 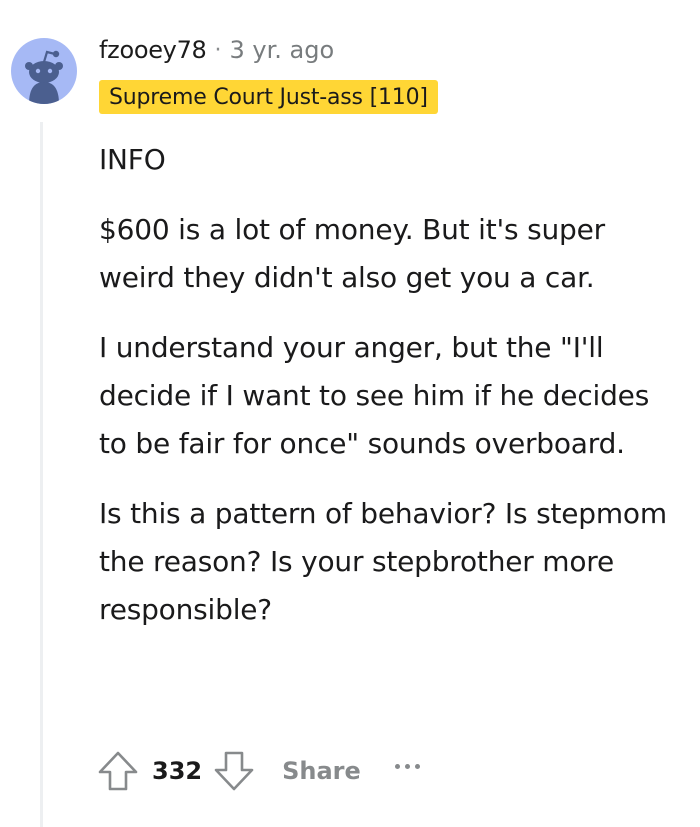 What do you see at coordinates (118, 771) in the screenshot?
I see `upvote-arrow-icon` at bounding box center [118, 771].